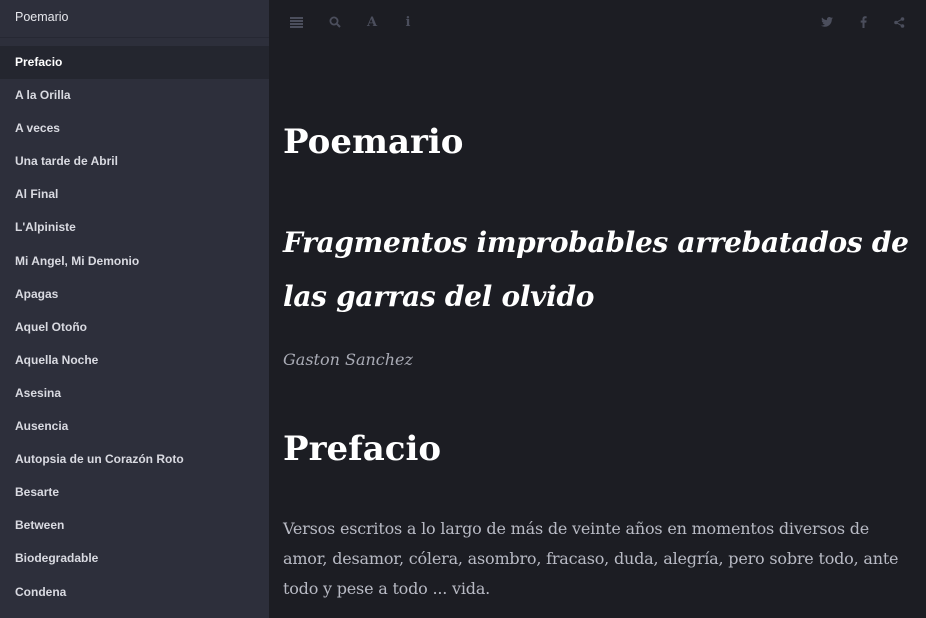 This screenshot has width=926, height=618. Describe the element at coordinates (827, 22) in the screenshot. I see `twitter-icon` at that location.